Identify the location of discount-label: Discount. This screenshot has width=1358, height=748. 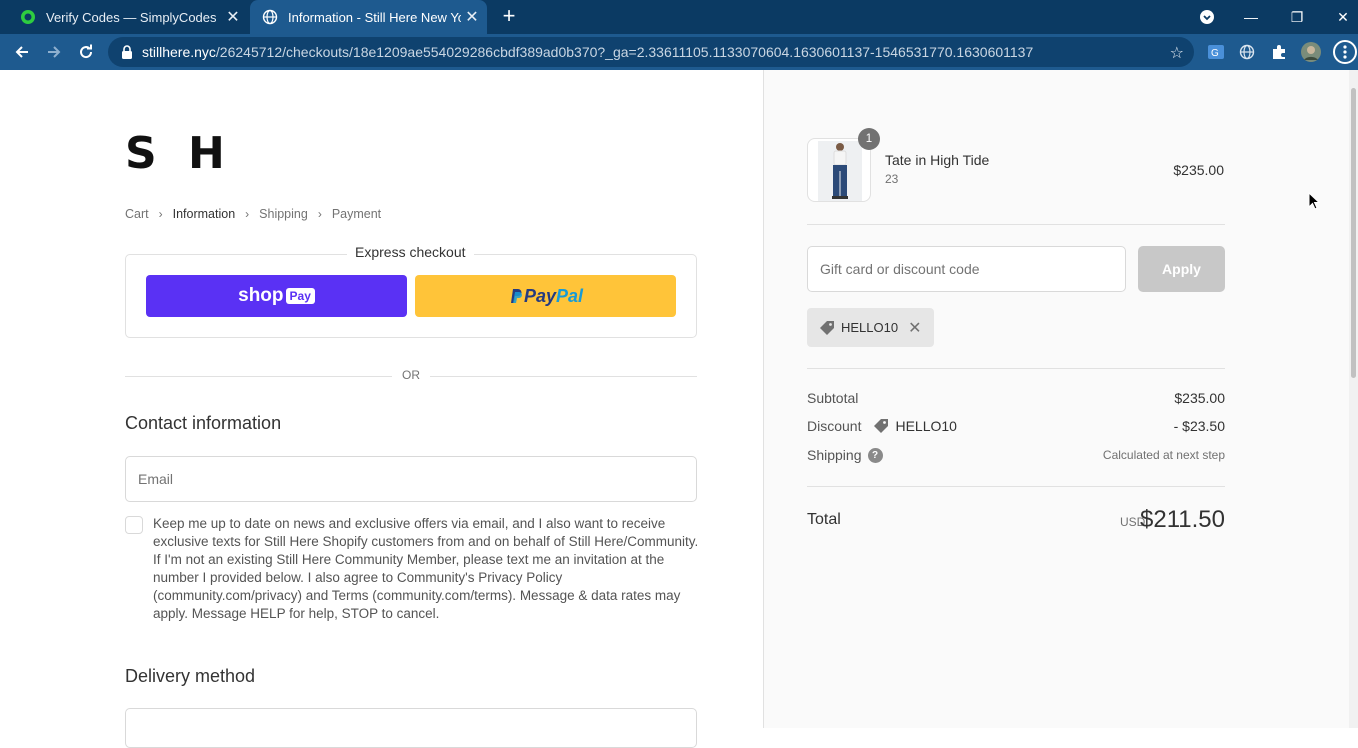
(834, 426).